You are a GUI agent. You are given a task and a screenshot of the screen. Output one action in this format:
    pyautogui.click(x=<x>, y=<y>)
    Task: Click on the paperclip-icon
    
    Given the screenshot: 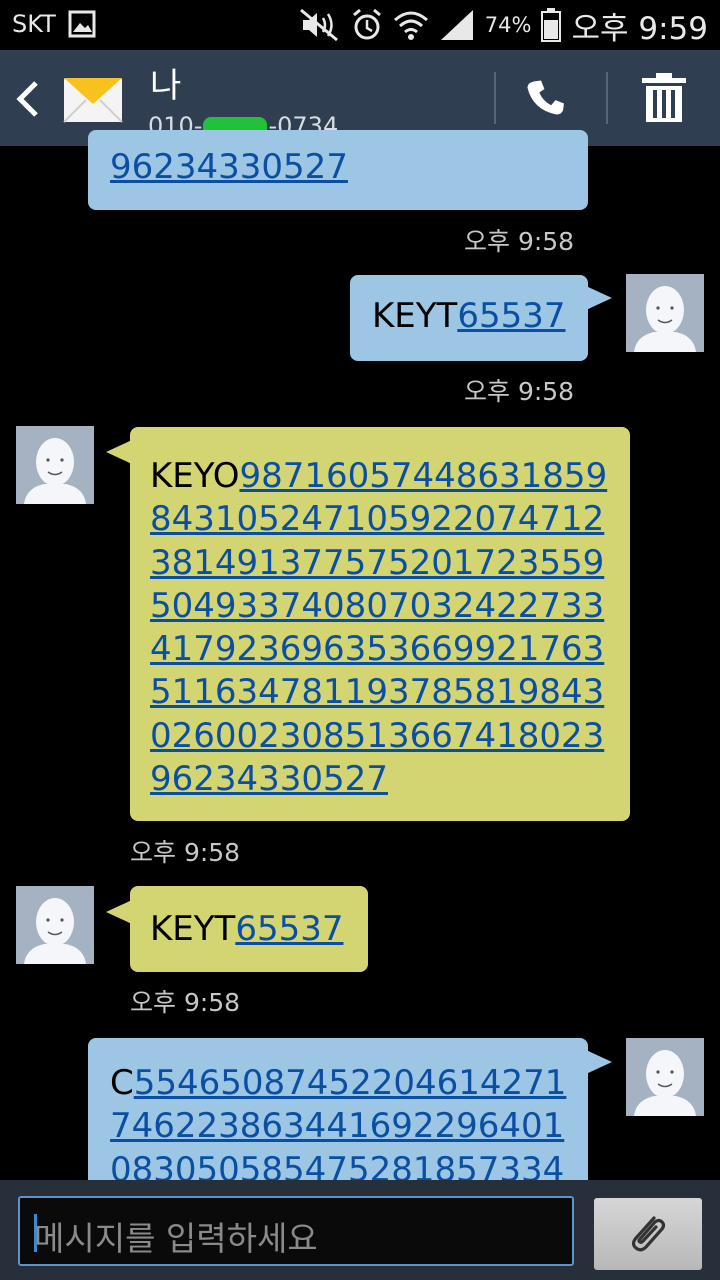 What is the action you would take?
    pyautogui.click(x=648, y=1234)
    